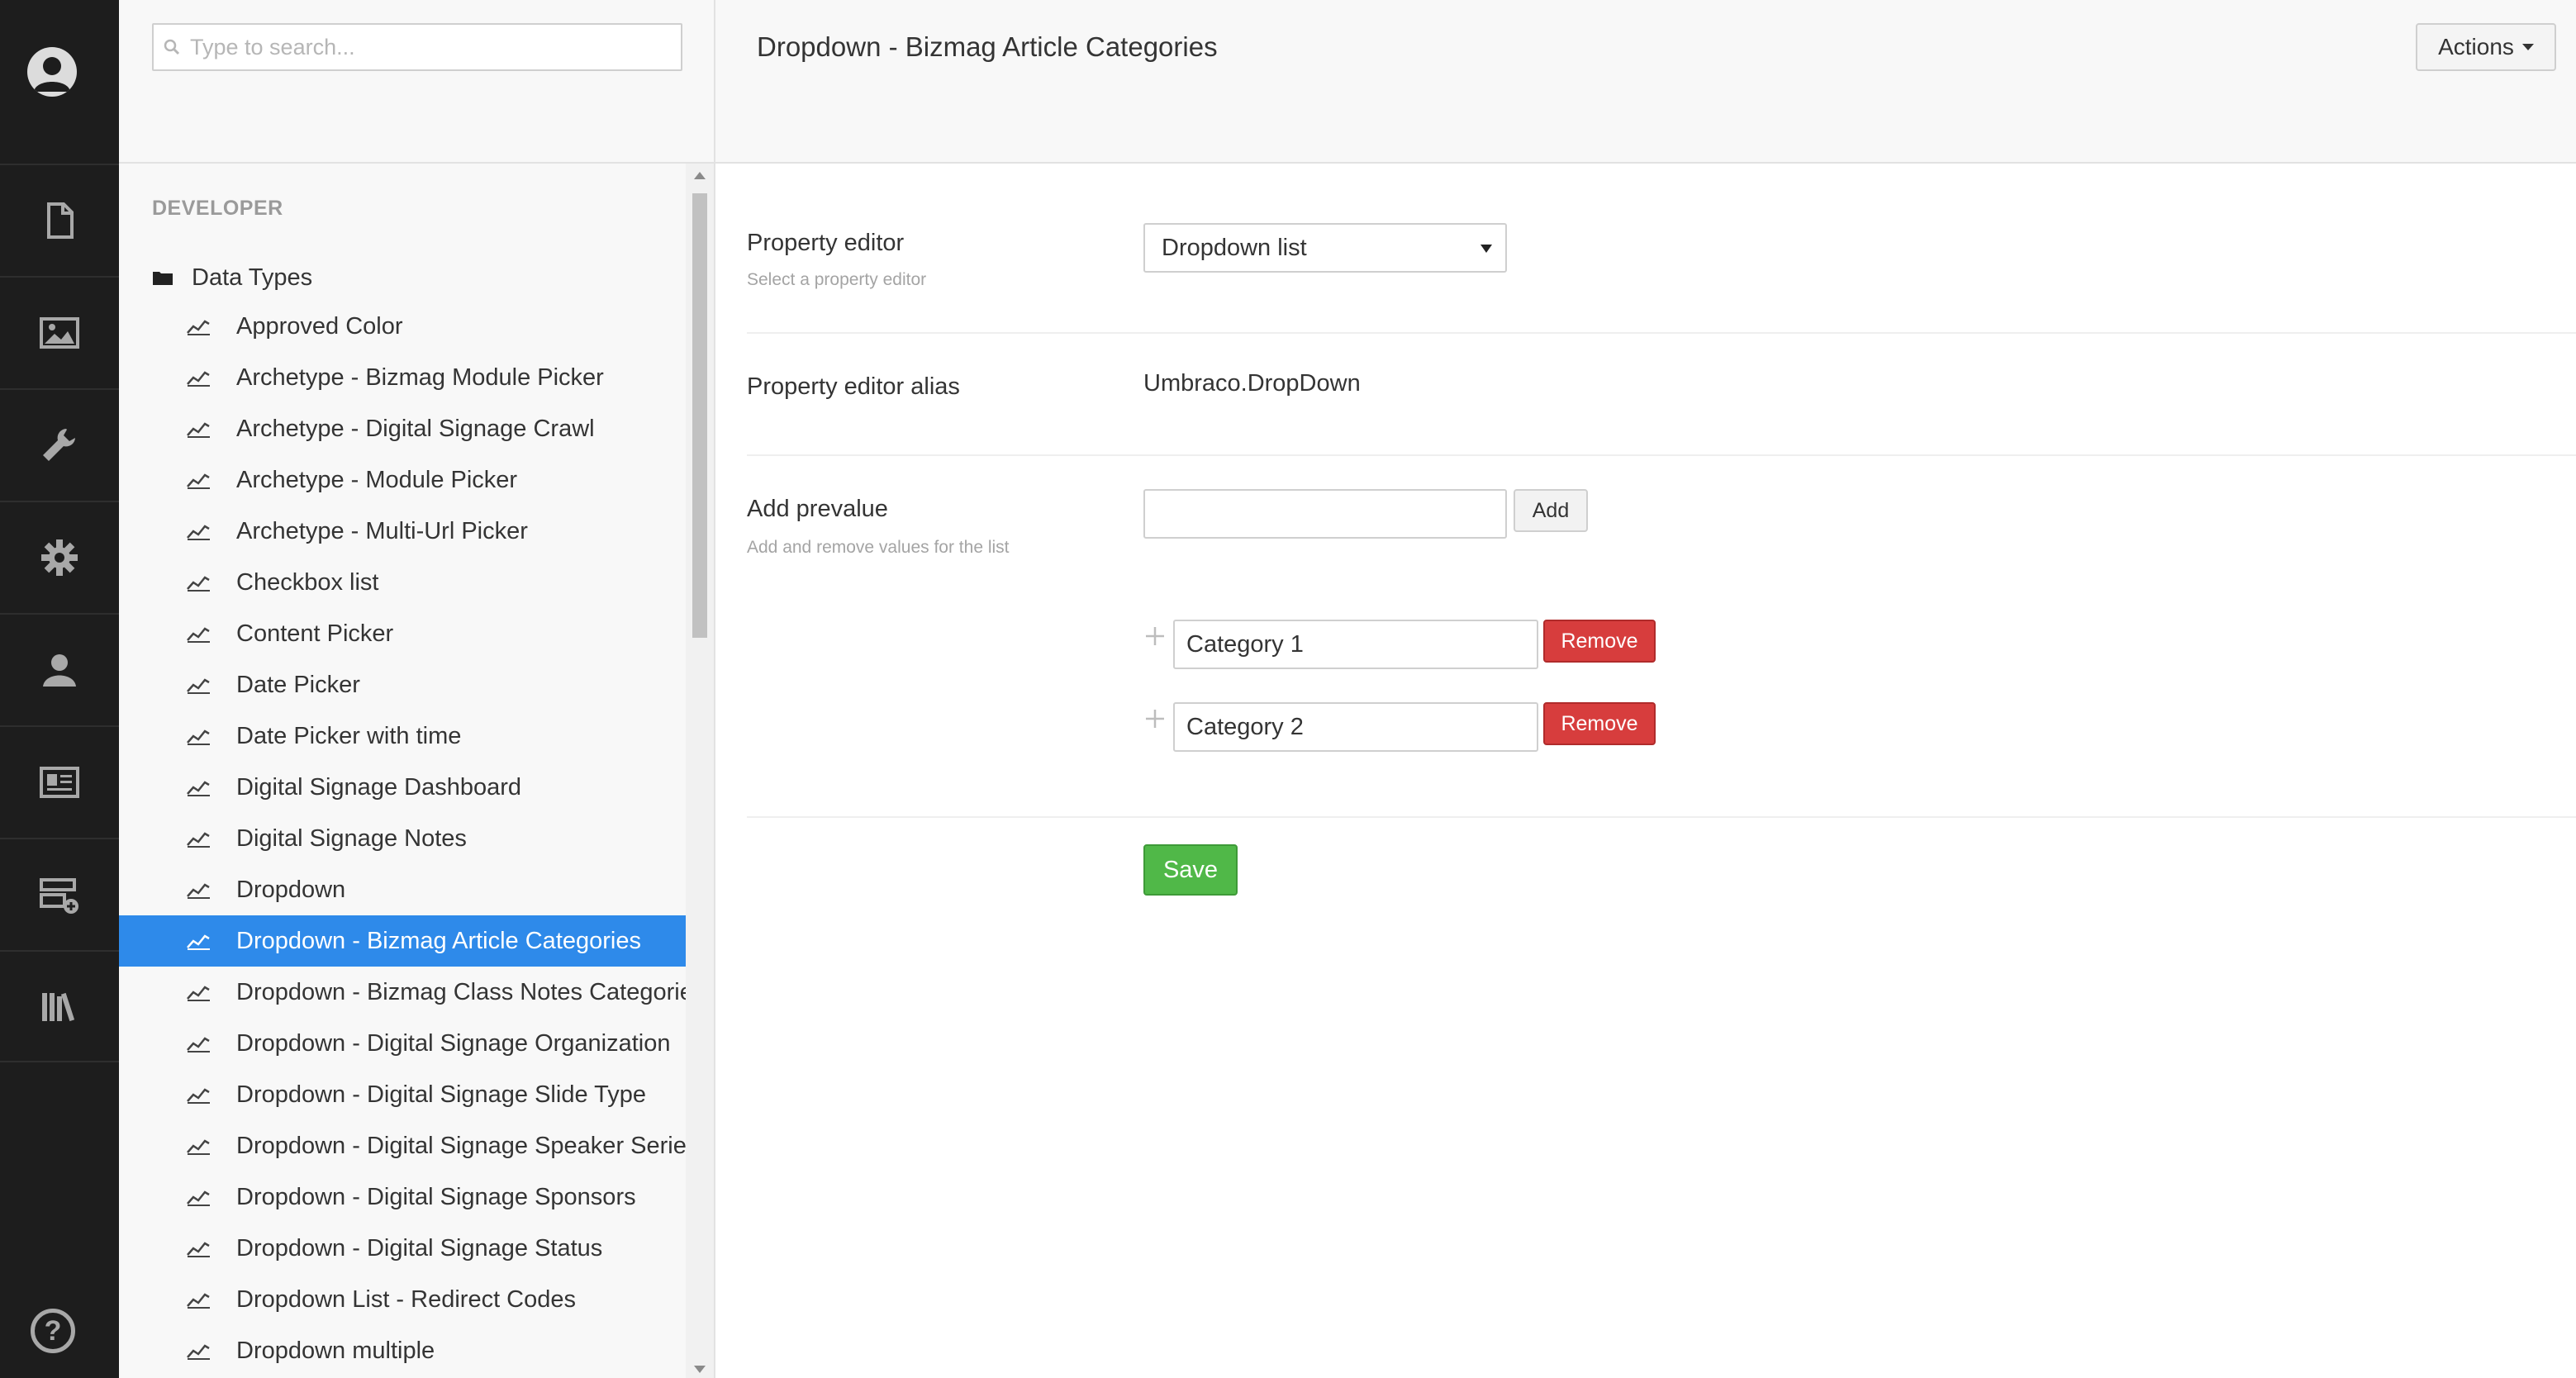 This screenshot has width=2576, height=1378. Describe the element at coordinates (319, 326) in the screenshot. I see `tree-item-label: Approved Color` at that location.